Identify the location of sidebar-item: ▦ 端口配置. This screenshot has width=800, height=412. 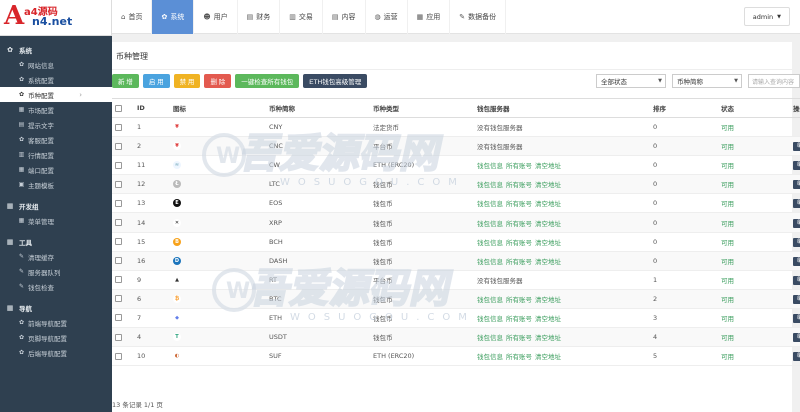
(56, 169).